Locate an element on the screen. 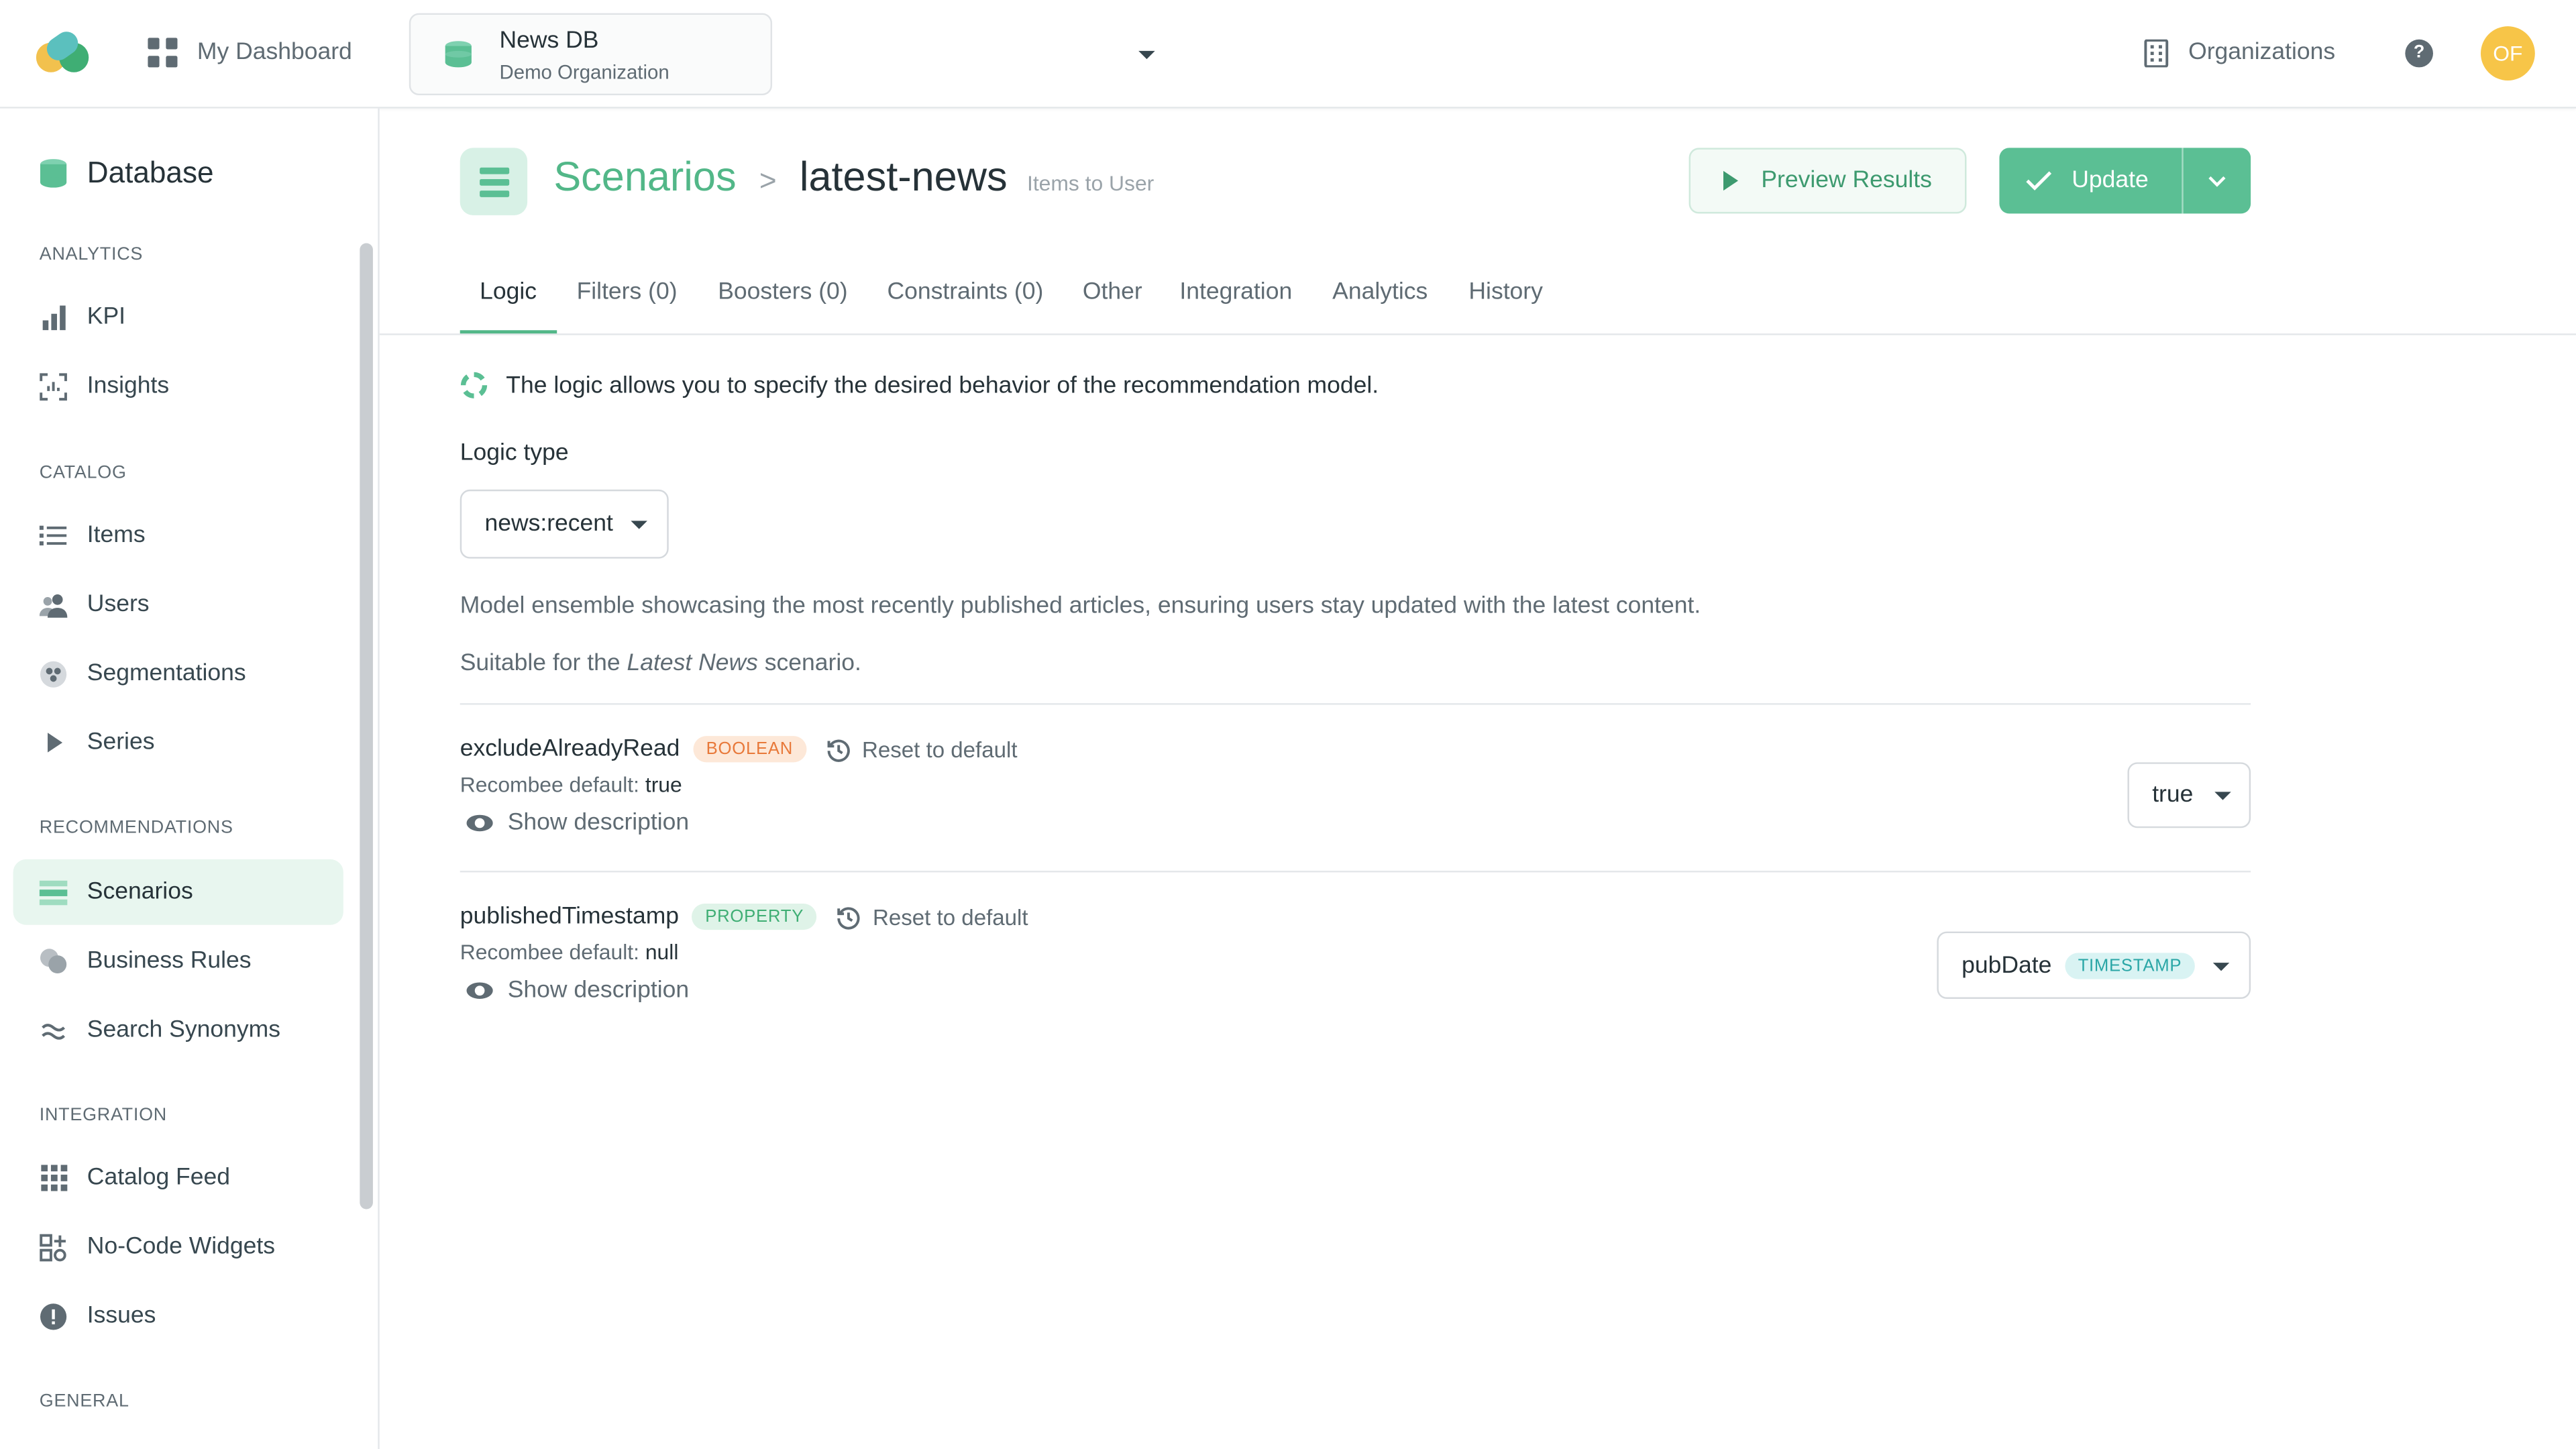 The image size is (2576, 1449). sidebar-item-label: Users is located at coordinates (118, 604).